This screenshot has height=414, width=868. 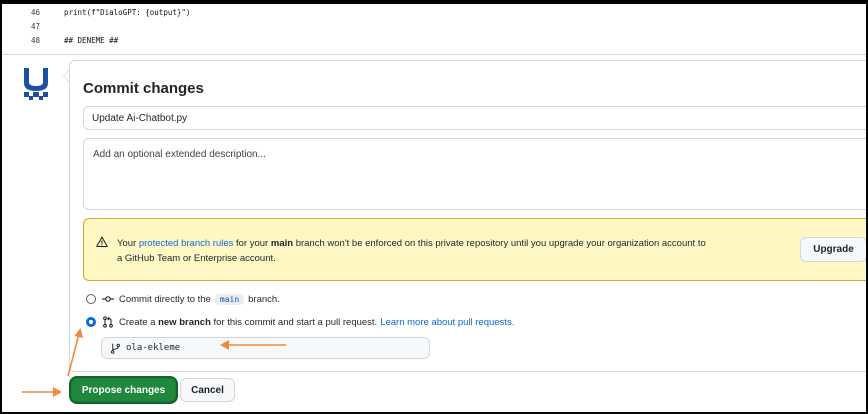 I want to click on line-number: 46, so click(x=35, y=12).